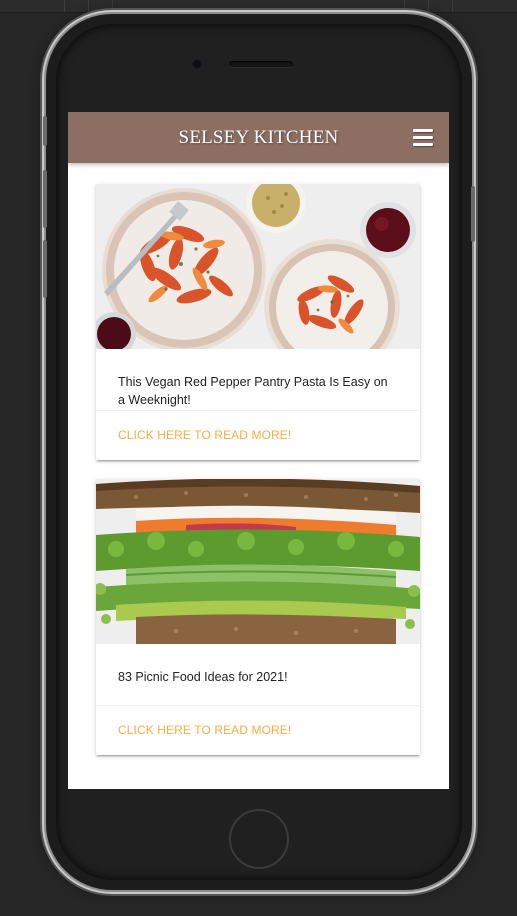 The width and height of the screenshot is (517, 916). Describe the element at coordinates (45, 269) in the screenshot. I see `volume-down-button` at that location.